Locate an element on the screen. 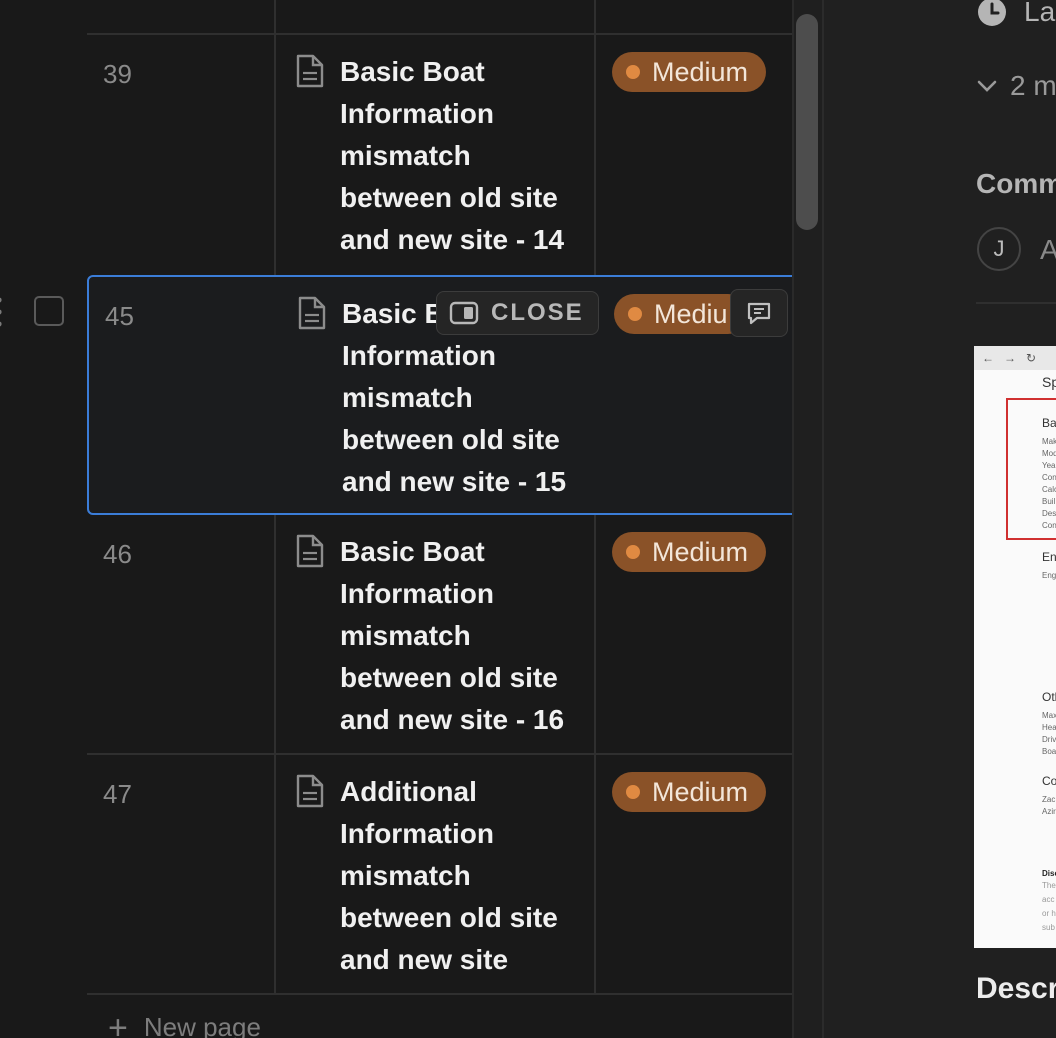 The width and height of the screenshot is (1056, 1038). comment-icon is located at coordinates (759, 313).